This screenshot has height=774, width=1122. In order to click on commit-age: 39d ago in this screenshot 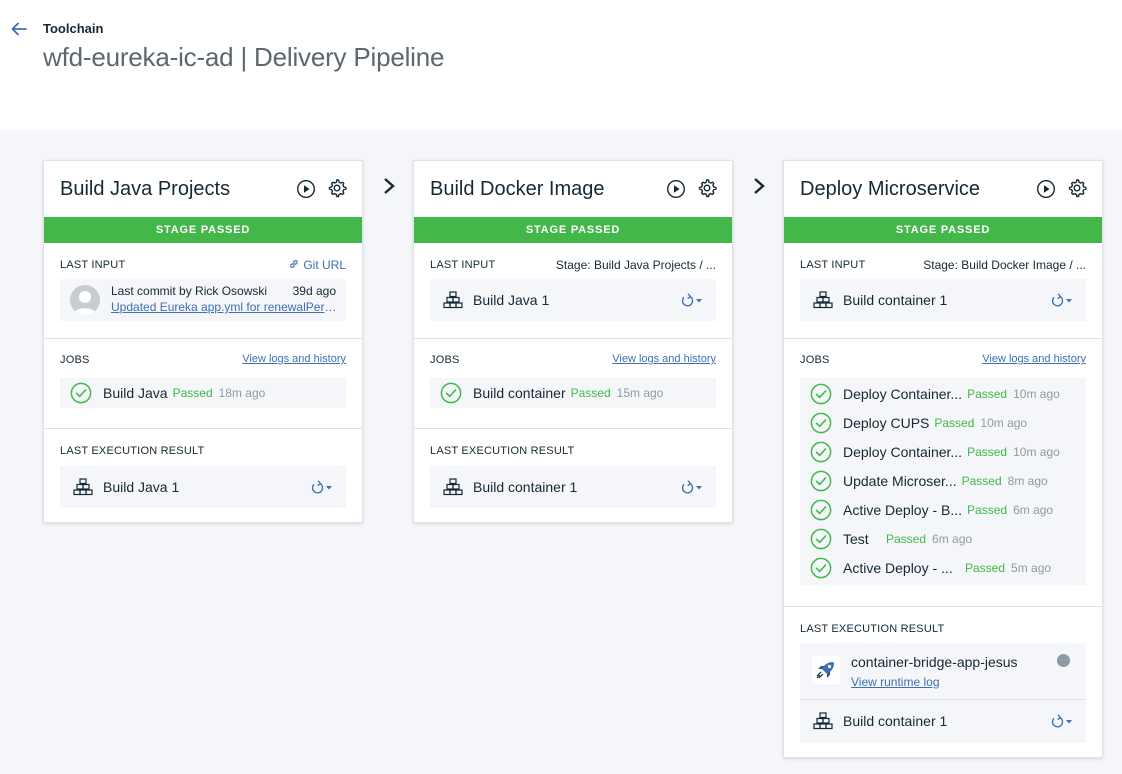, I will do `click(314, 291)`.